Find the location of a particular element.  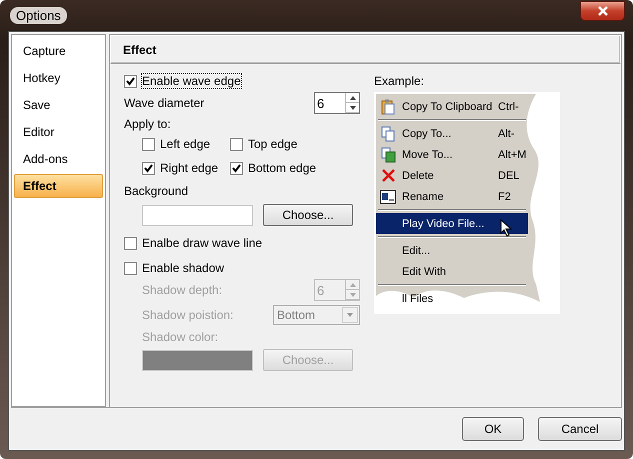

field-label: Wave diameter is located at coordinates (164, 103).